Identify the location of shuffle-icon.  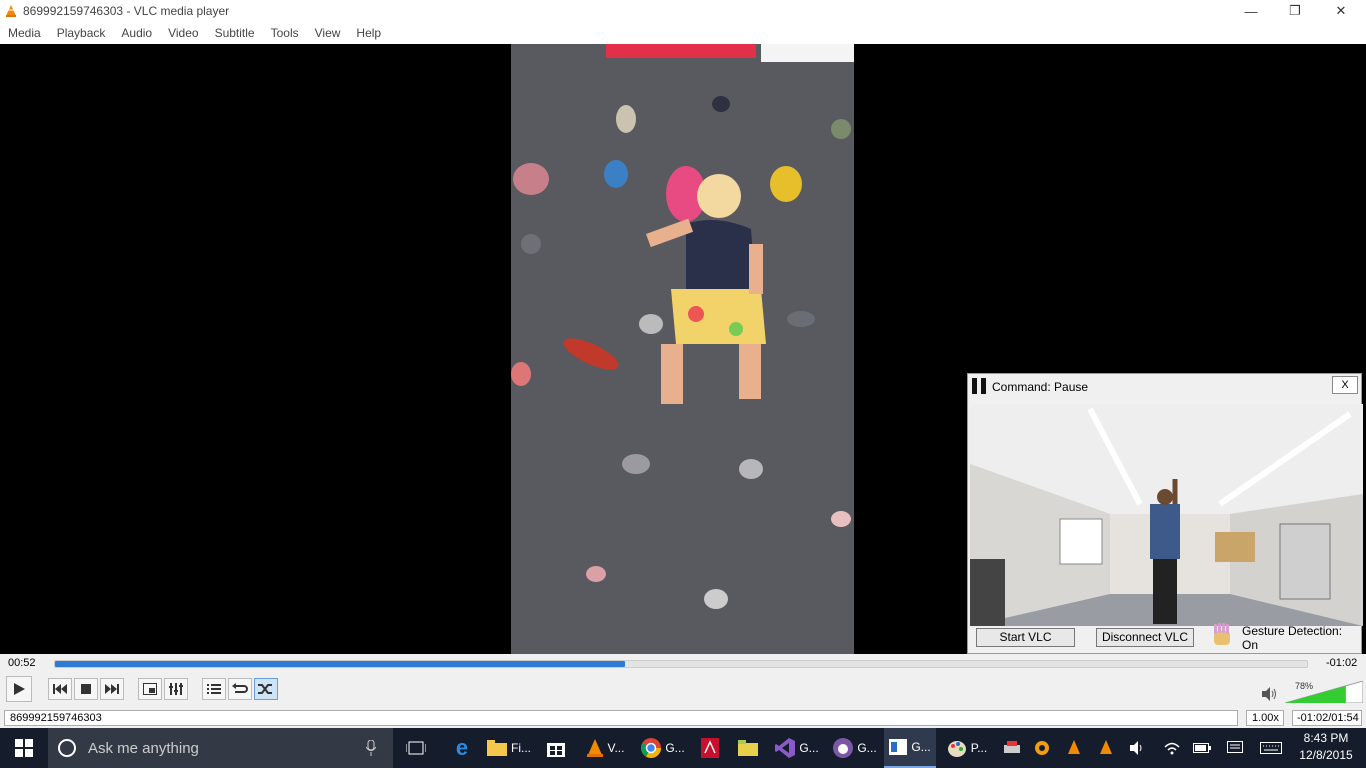
(265, 689).